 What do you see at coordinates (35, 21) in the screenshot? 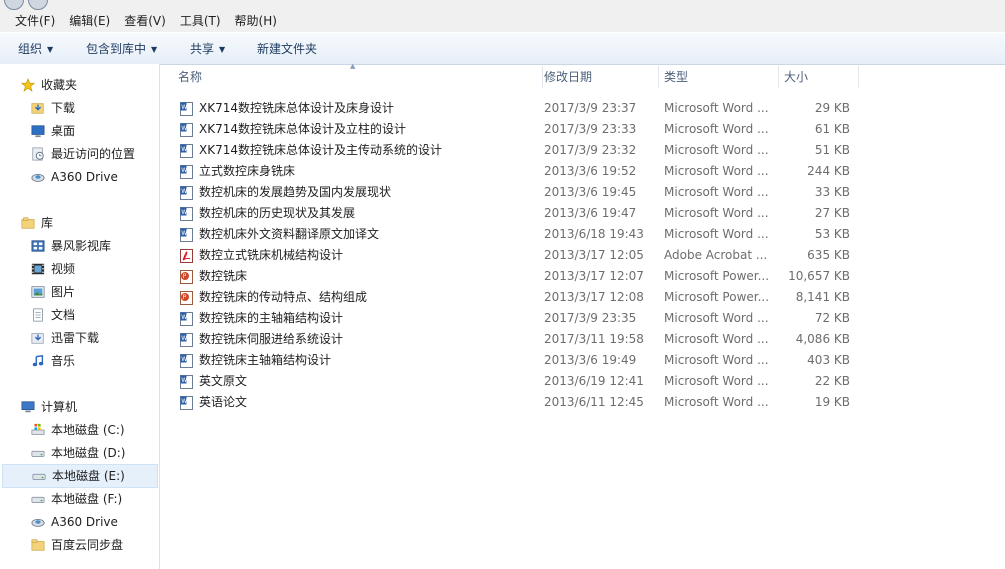
I see `menu-file: 文件(F)` at bounding box center [35, 21].